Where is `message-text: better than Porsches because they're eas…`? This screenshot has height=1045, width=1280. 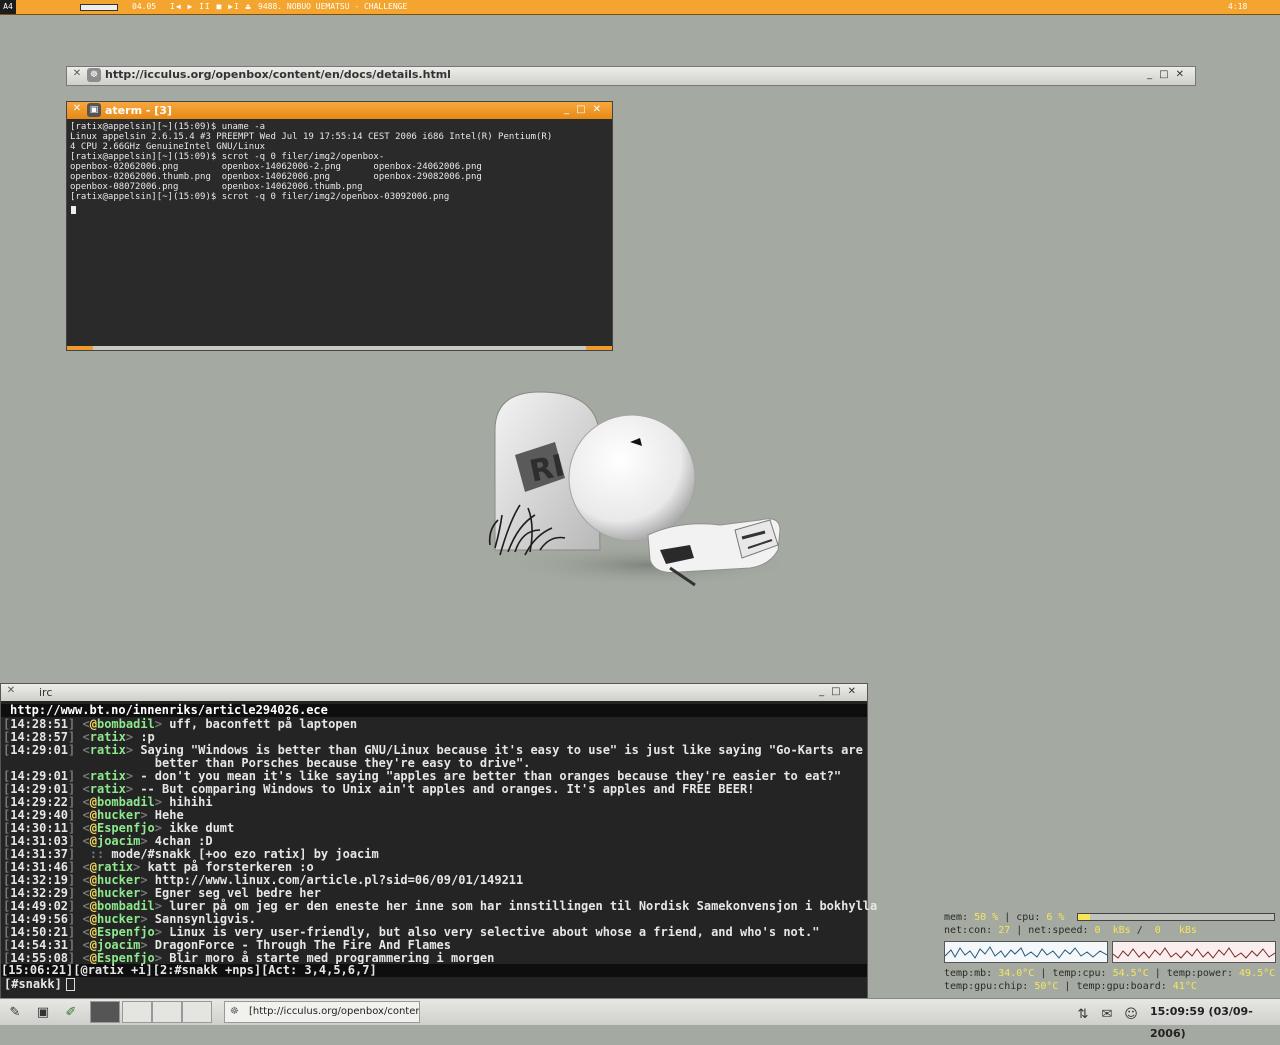 message-text: better than Porsches because they're eas… is located at coordinates (342, 763).